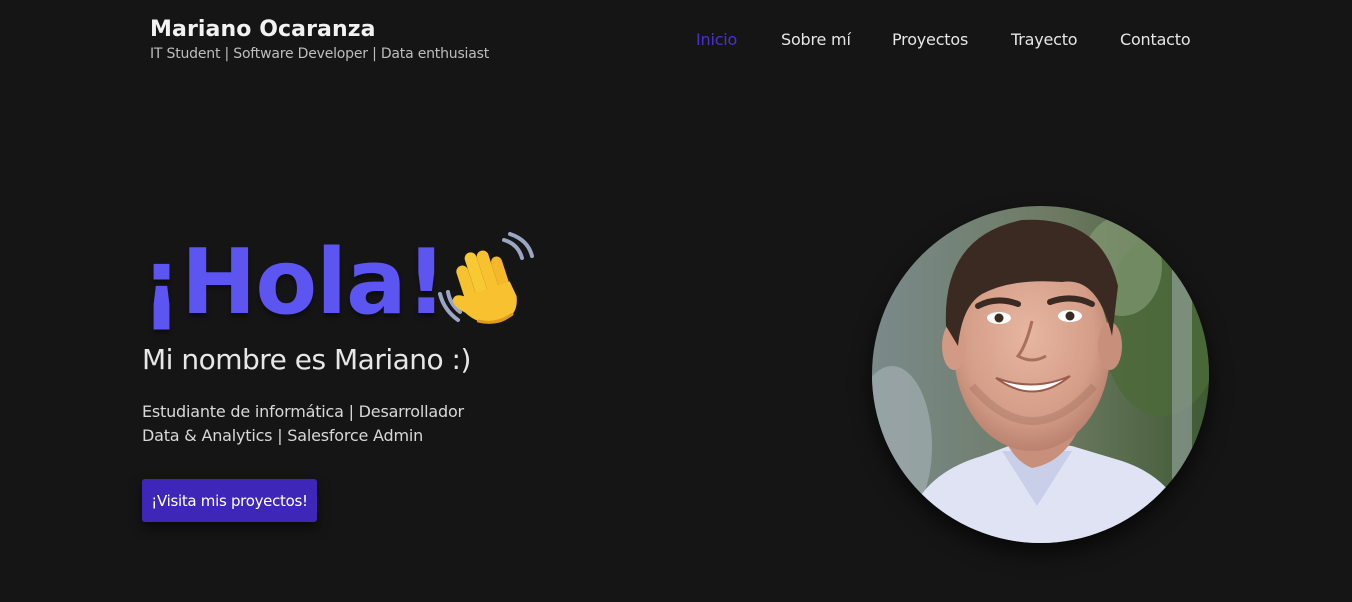 This screenshot has width=1352, height=602. I want to click on nav-item-trayecto: Trayecto, so click(1044, 39).